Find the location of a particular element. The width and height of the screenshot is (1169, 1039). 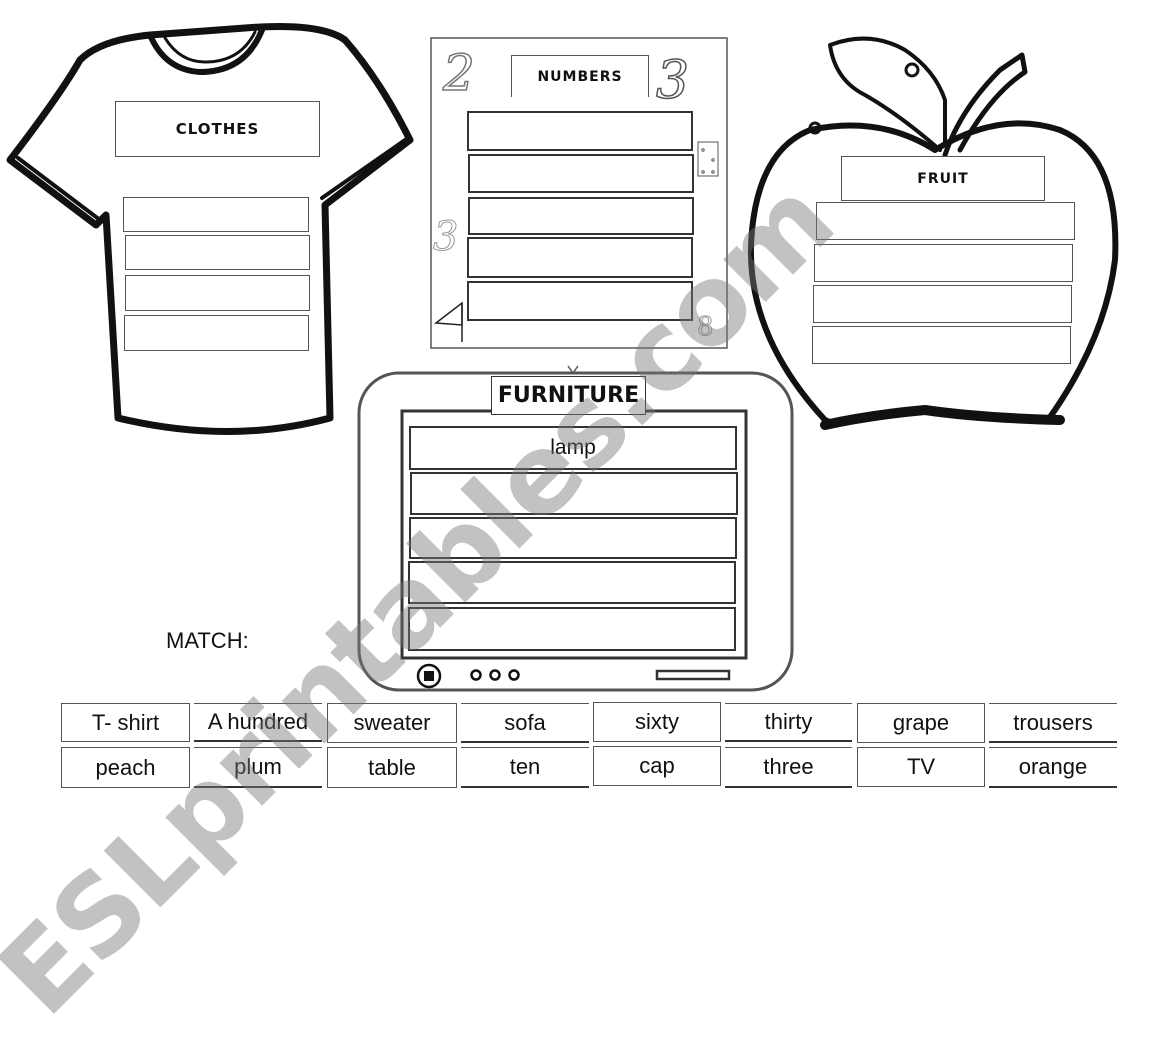

fruit-category-title: FRUIT is located at coordinates (943, 178).